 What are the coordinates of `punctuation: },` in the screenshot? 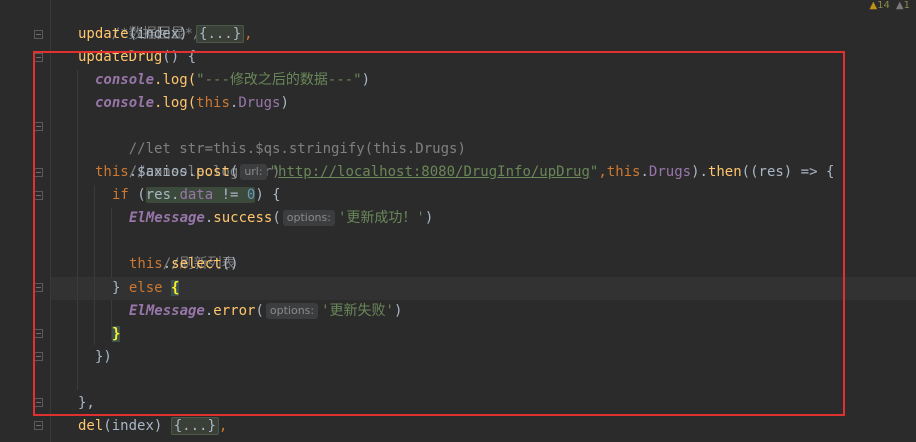 It's located at (86, 403).